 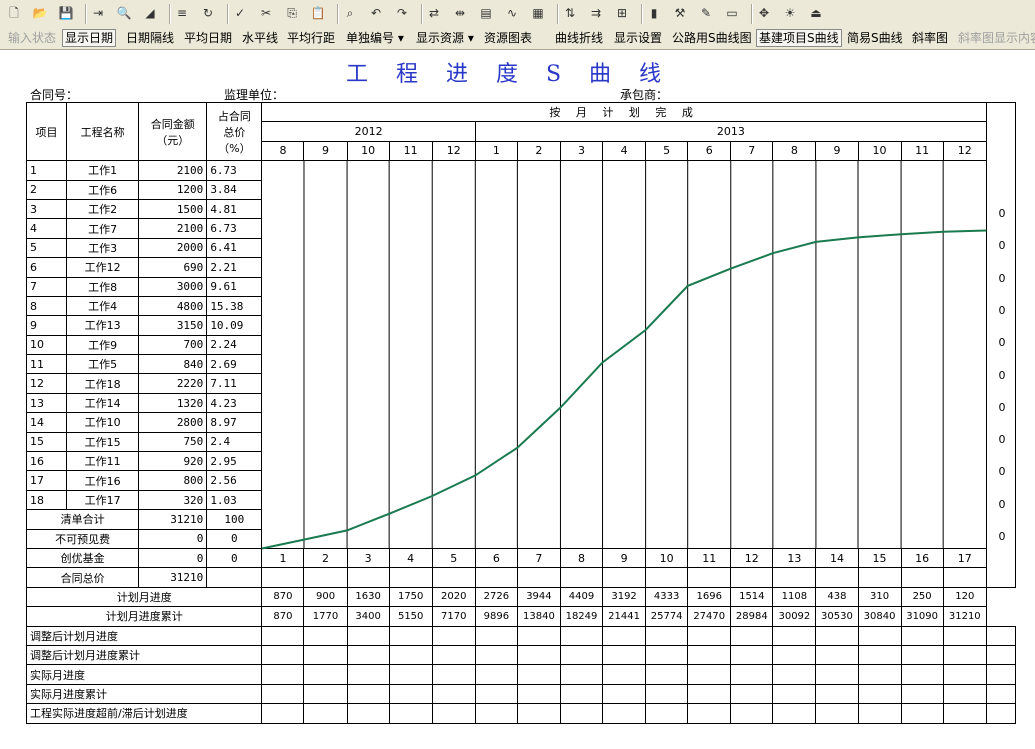 I want to click on frame-icon: ▭, so click(x=732, y=13).